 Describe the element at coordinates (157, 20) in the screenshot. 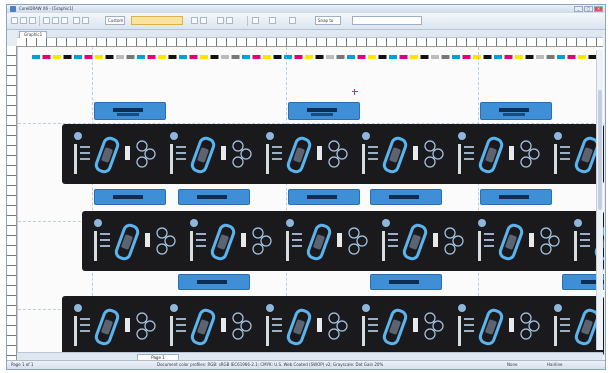

I see `highlighted-tool-group` at that location.